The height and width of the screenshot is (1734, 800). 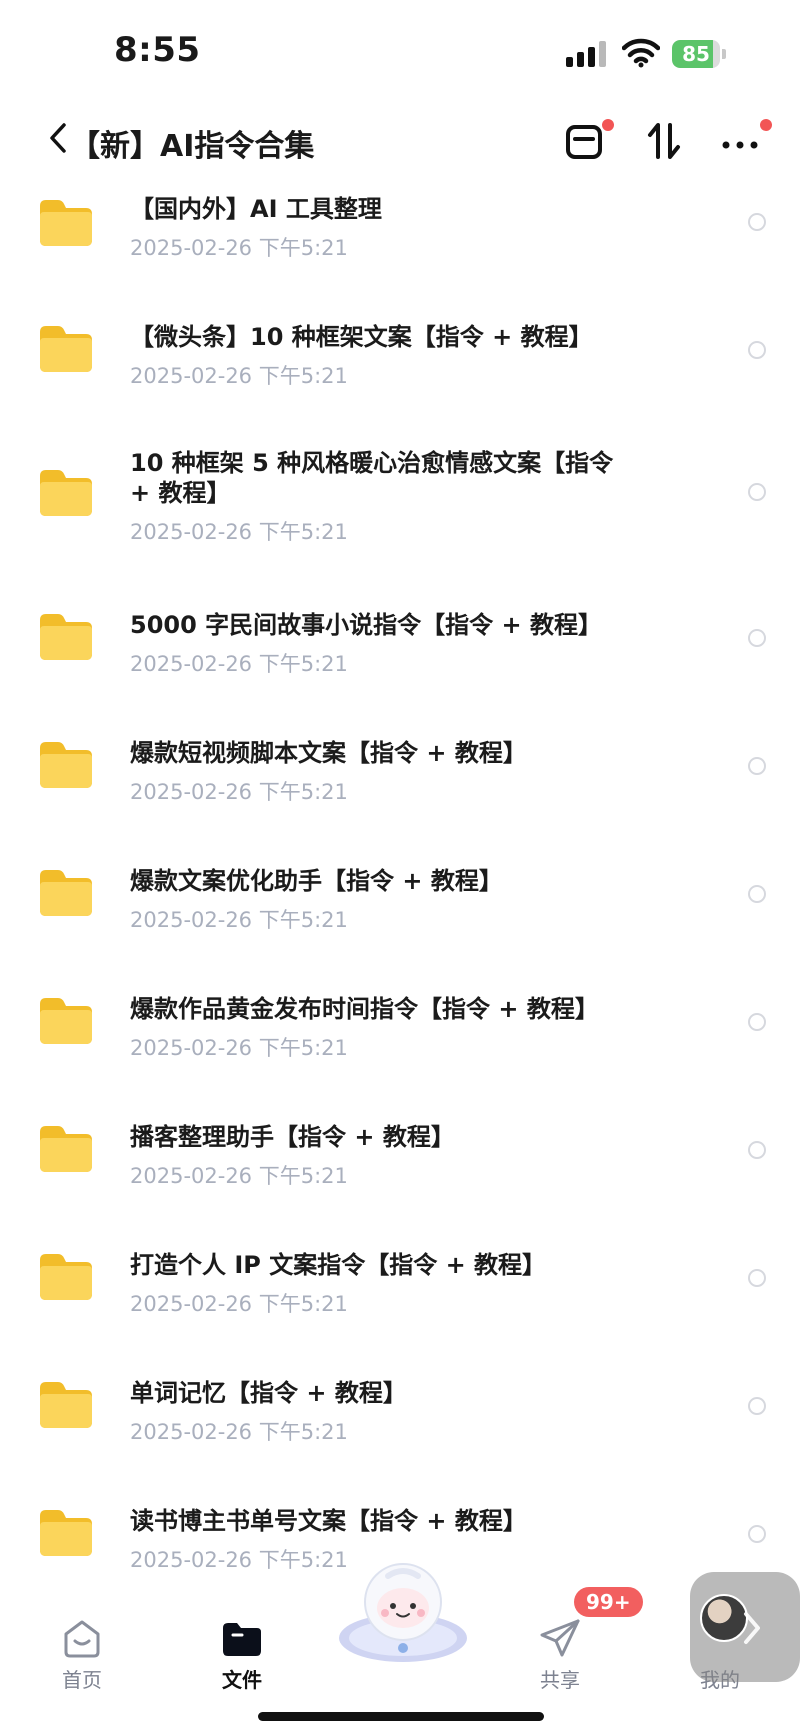 I want to click on tab-files-label: 文件, so click(x=242, y=1680).